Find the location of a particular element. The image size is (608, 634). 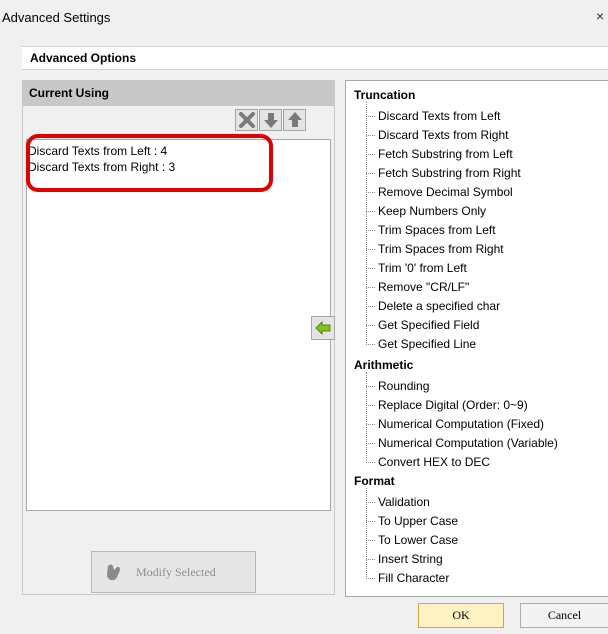

cancel-button: Cancel is located at coordinates (564, 615).